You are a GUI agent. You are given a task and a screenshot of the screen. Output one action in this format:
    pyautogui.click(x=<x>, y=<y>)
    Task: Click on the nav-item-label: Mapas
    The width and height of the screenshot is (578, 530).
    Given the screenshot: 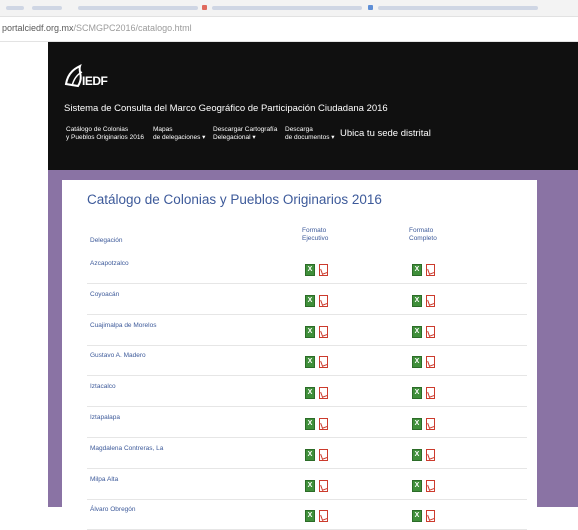 What is the action you would take?
    pyautogui.click(x=163, y=129)
    